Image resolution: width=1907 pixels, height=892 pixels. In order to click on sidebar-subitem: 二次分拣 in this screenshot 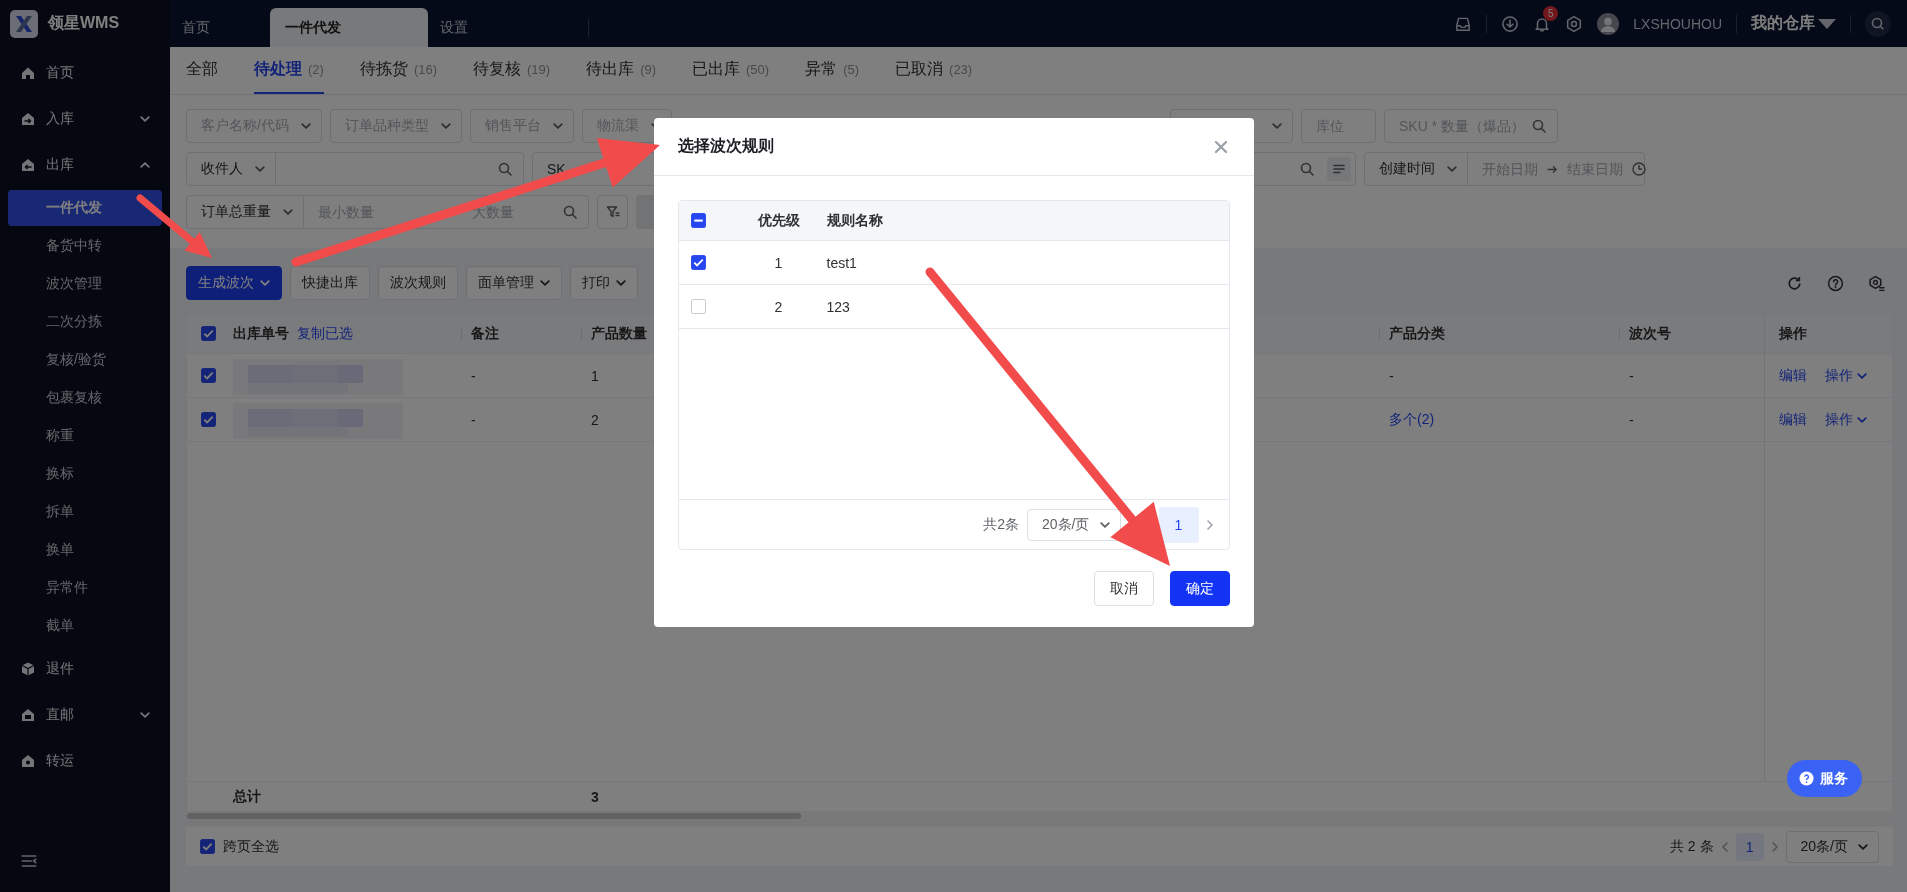, I will do `click(85, 322)`.